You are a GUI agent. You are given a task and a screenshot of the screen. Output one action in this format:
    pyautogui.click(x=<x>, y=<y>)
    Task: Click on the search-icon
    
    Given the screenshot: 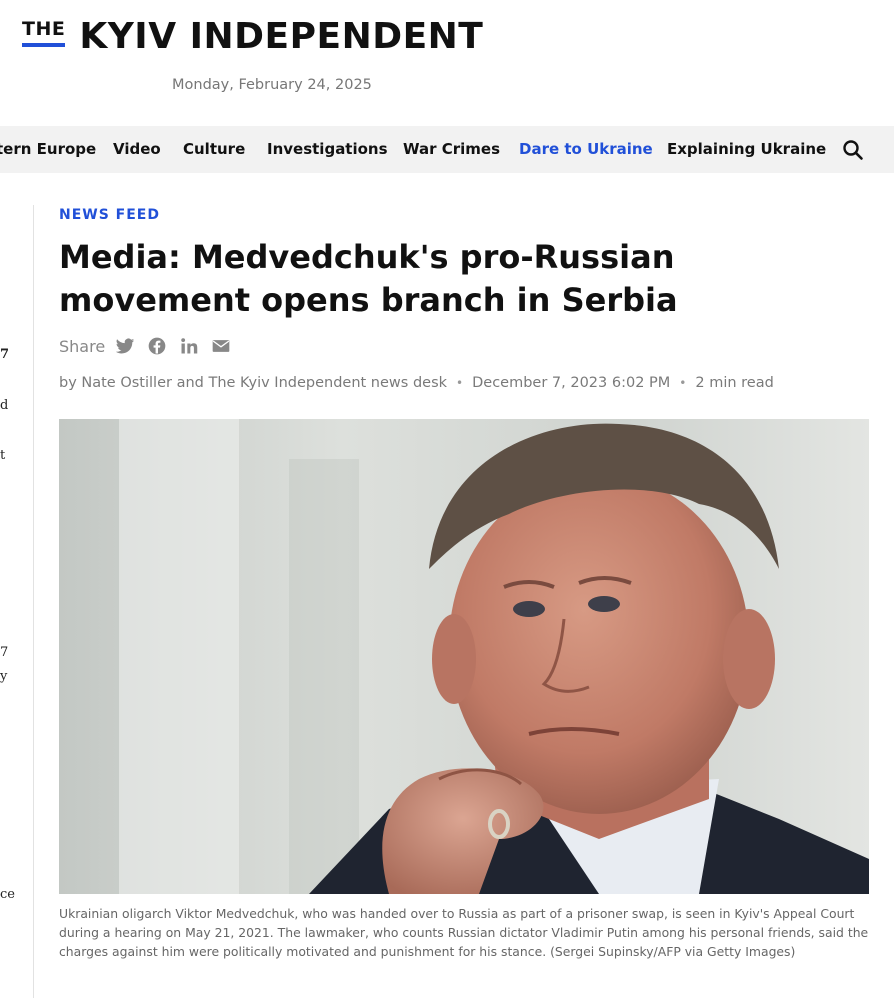 What is the action you would take?
    pyautogui.click(x=853, y=150)
    